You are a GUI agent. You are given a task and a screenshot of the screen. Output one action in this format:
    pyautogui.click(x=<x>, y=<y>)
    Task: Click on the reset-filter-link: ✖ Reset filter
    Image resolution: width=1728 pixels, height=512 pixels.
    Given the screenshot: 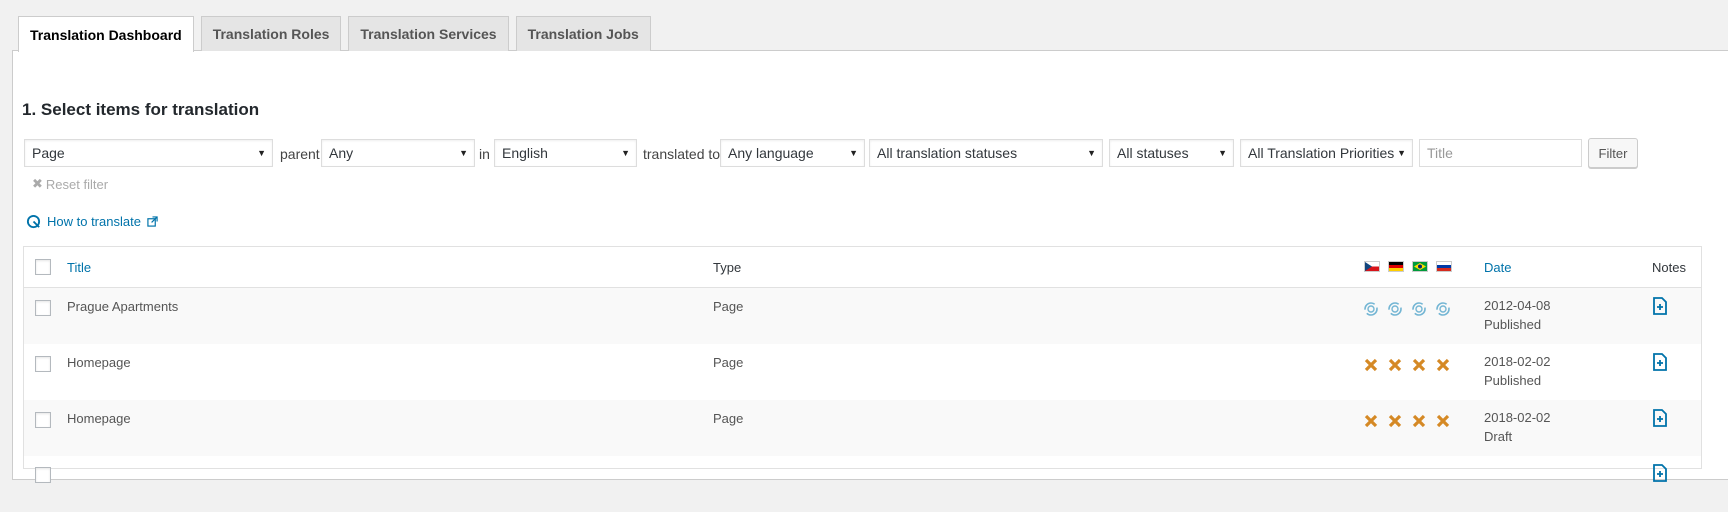 What is the action you would take?
    pyautogui.click(x=70, y=184)
    